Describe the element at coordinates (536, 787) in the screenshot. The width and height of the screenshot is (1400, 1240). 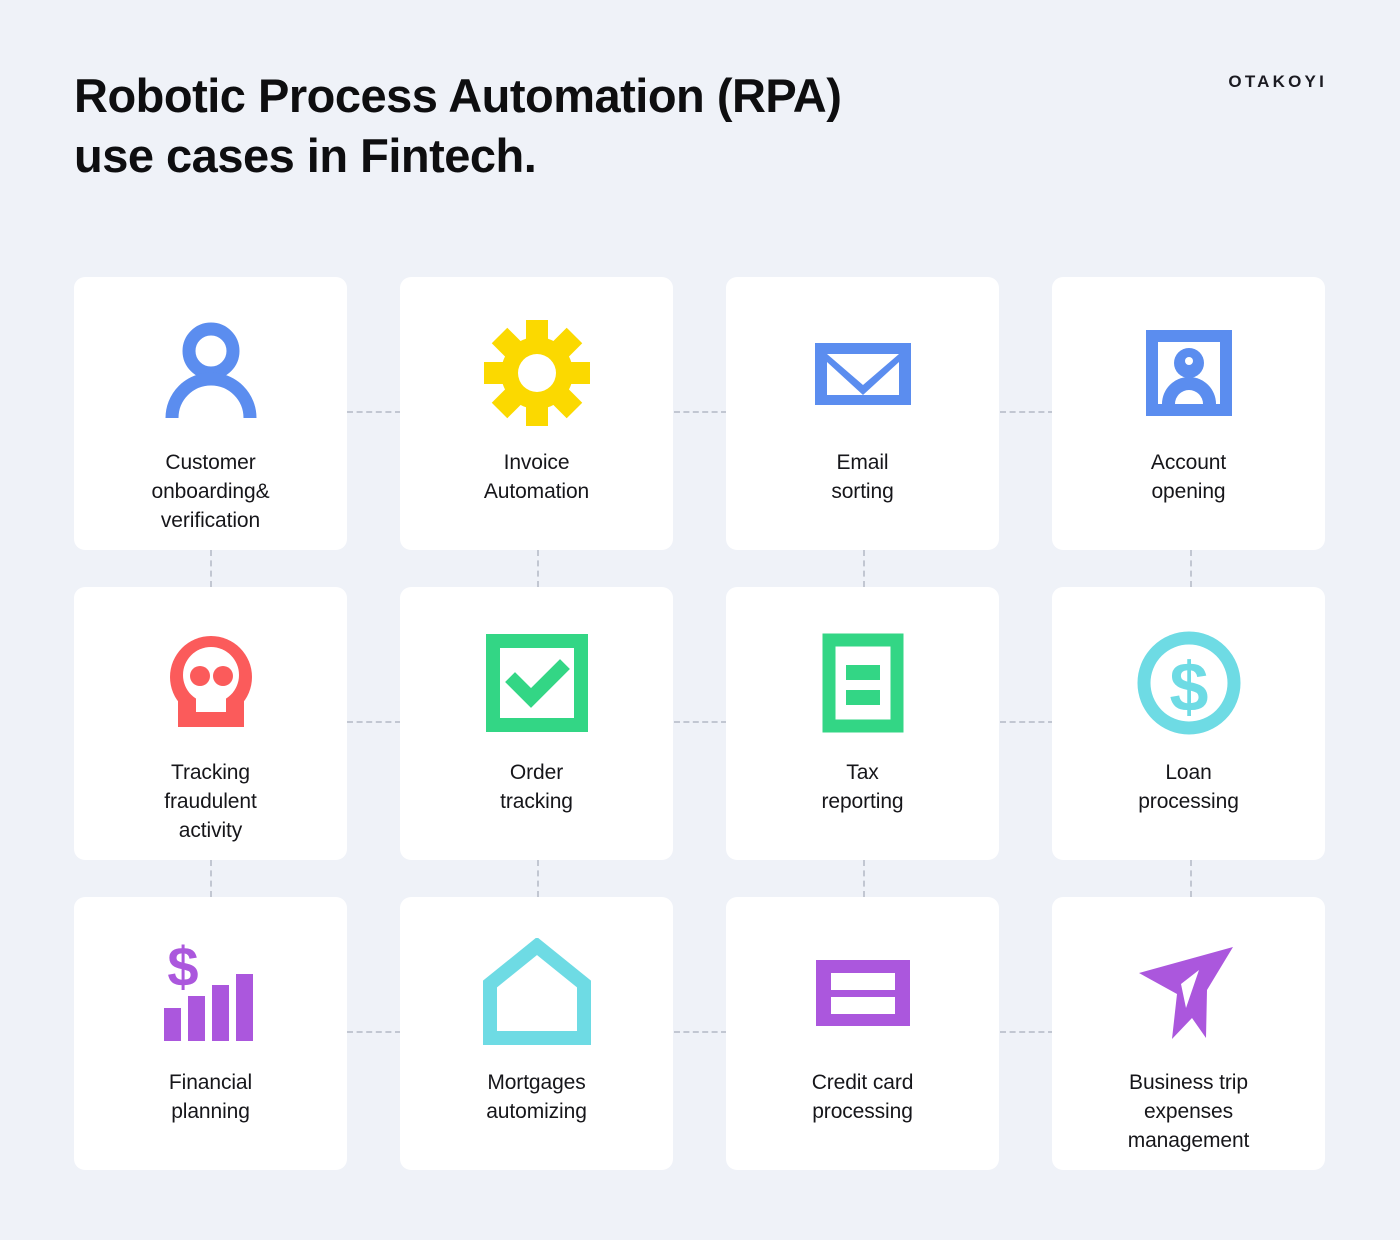
I see `card-label: Order tracking` at that location.